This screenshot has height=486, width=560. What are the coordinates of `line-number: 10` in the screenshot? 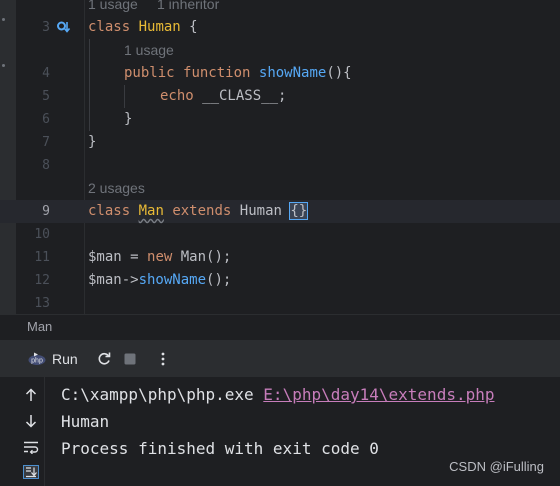 It's located at (42, 234).